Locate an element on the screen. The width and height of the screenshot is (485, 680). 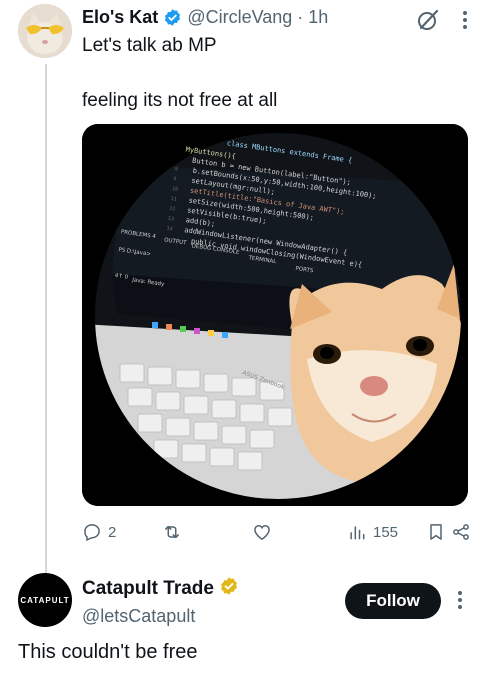
retweet-button is located at coordinates (175, 532).